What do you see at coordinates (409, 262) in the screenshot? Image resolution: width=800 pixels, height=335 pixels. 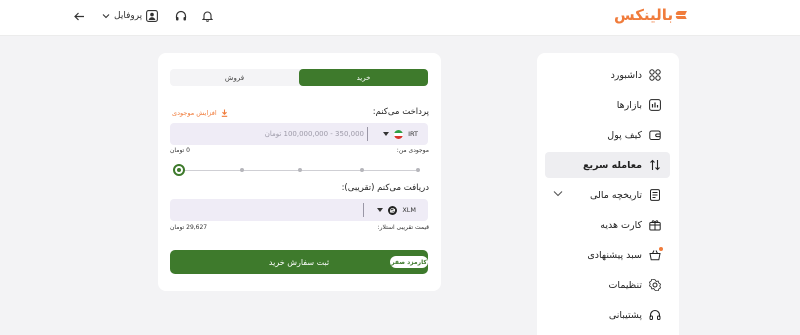 I see `zero-fee-badge: کارمزد صفر` at bounding box center [409, 262].